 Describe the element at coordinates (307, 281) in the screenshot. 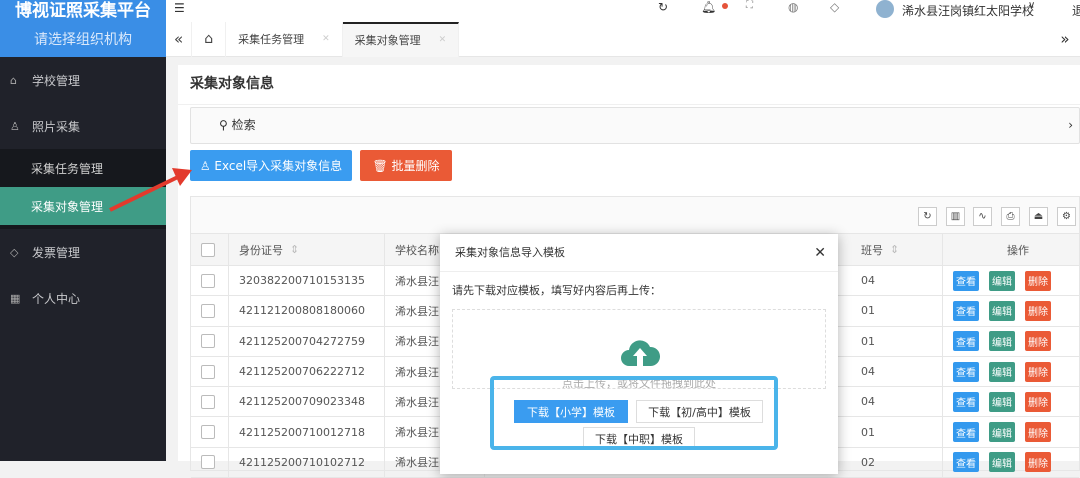

I see `id-cell: 320382200710153135` at that location.